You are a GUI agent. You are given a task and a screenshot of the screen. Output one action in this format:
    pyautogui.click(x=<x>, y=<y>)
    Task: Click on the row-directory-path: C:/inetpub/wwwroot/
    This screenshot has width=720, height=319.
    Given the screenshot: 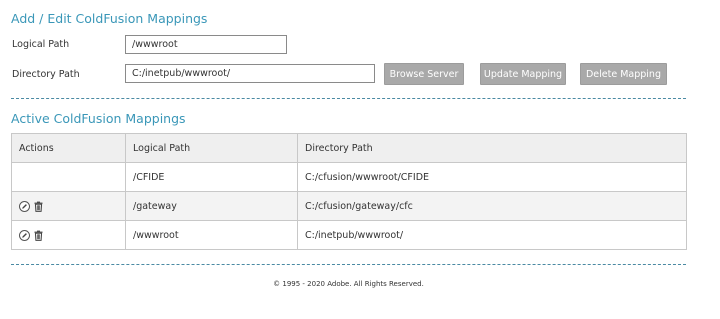 What is the action you would take?
    pyautogui.click(x=492, y=235)
    